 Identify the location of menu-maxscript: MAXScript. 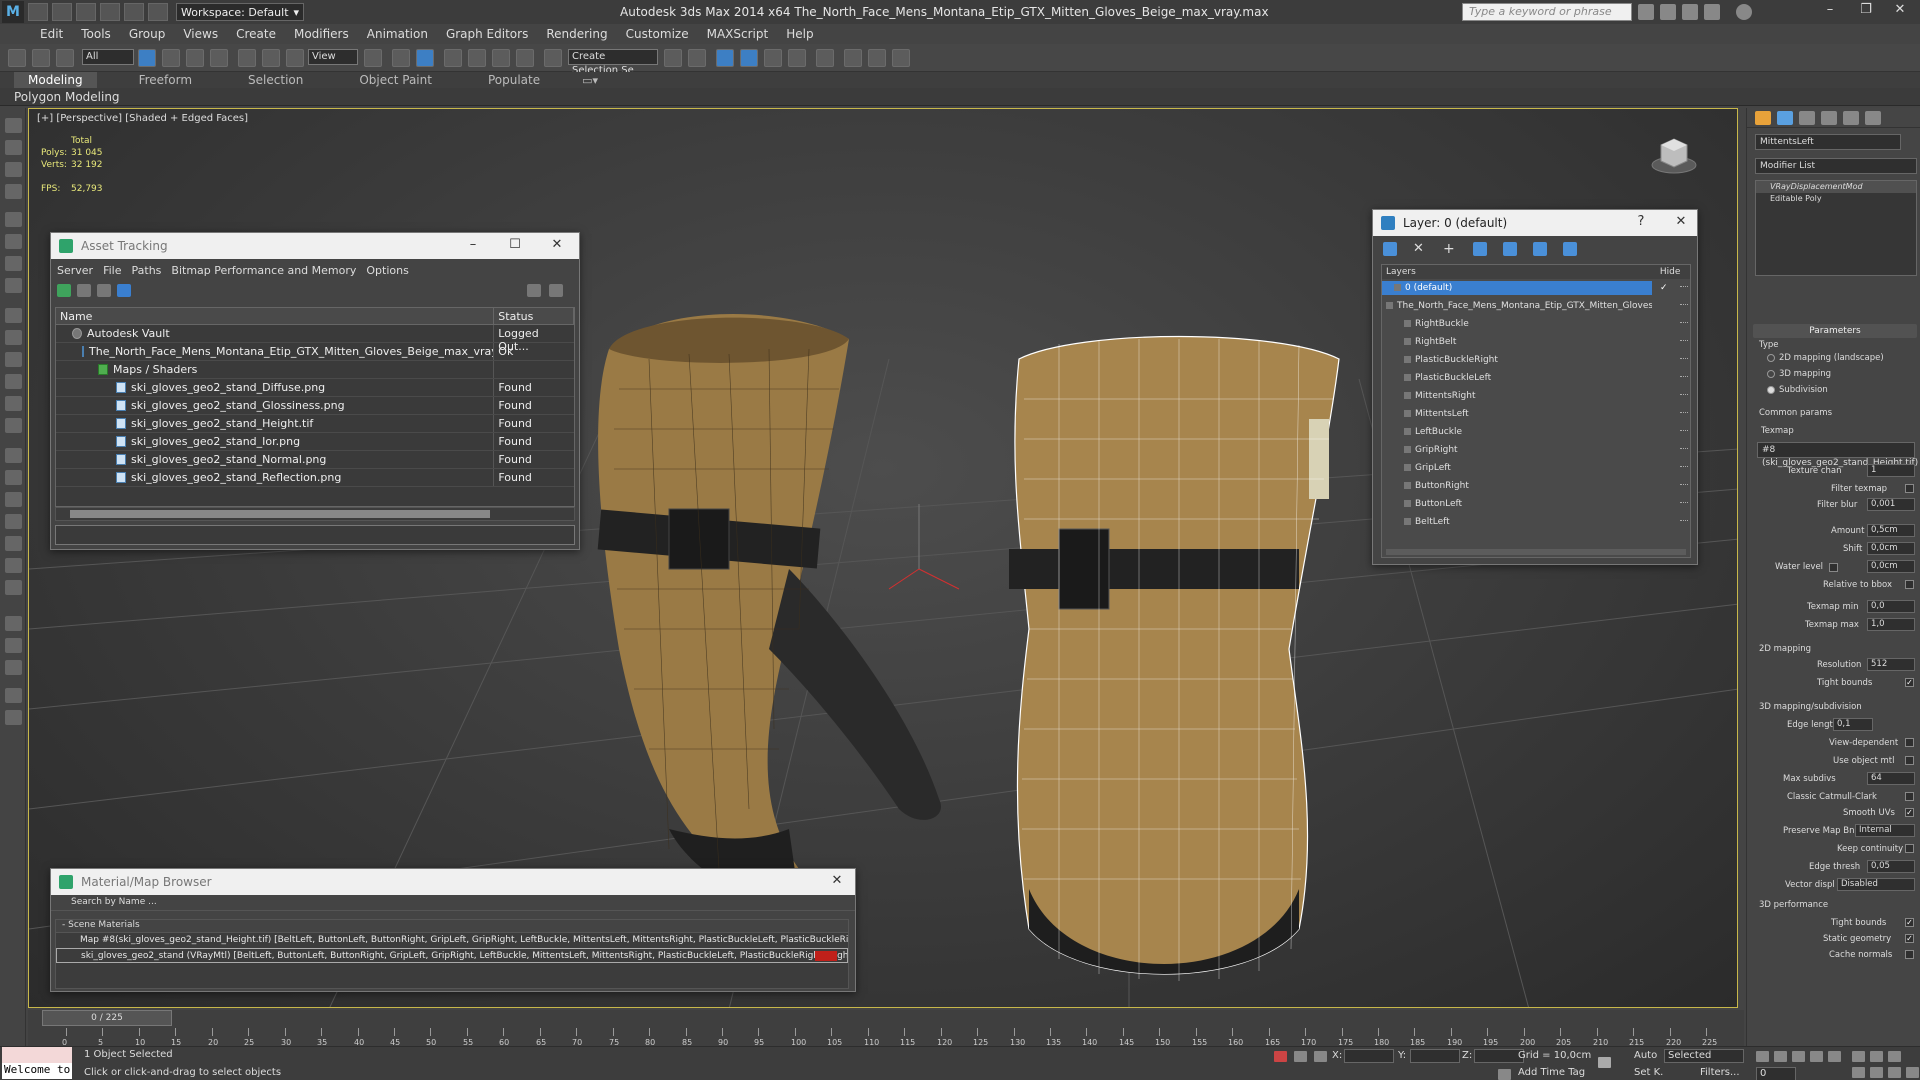
(738, 34).